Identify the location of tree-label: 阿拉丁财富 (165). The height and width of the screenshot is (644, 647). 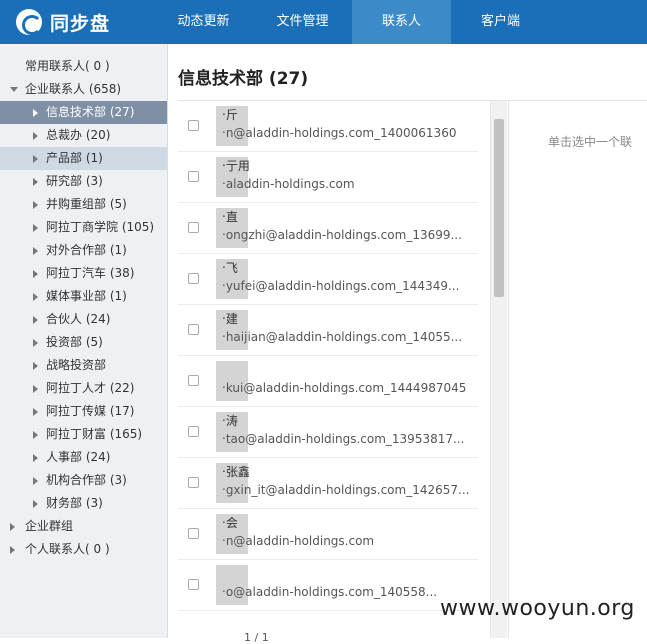
(94, 434).